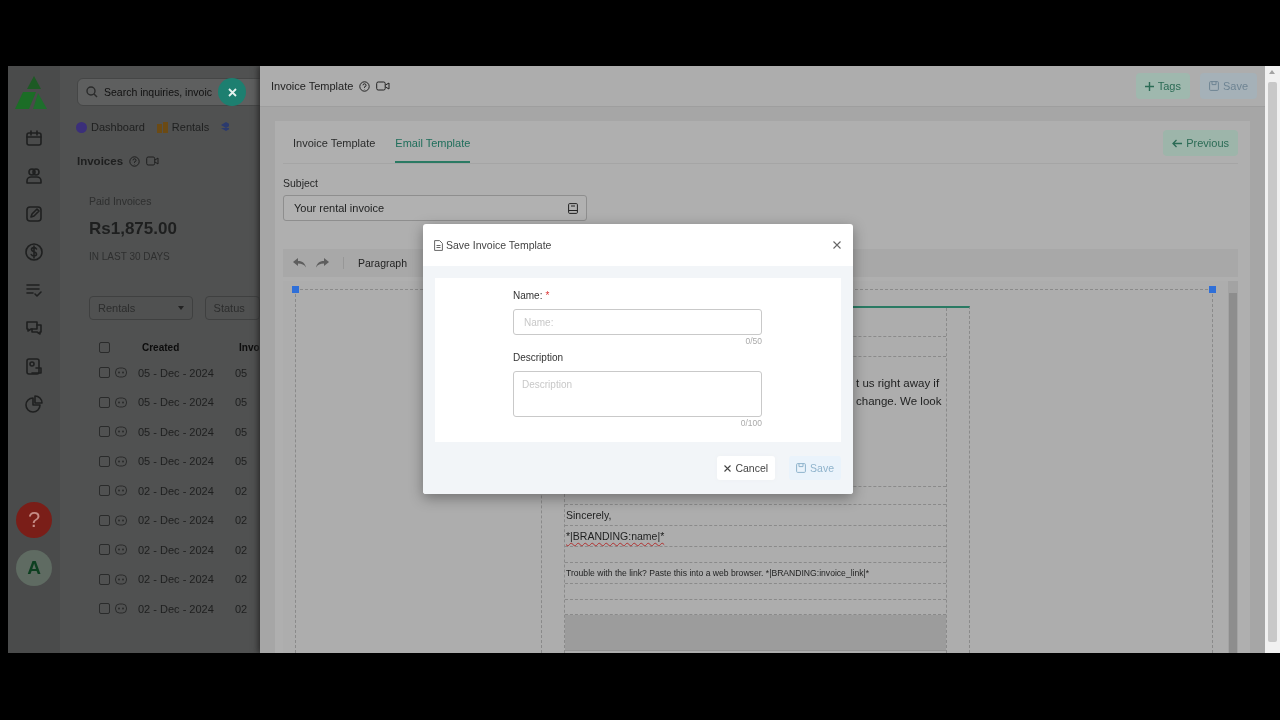 Image resolution: width=1280 pixels, height=720 pixels. I want to click on edit-icon, so click(34, 214).